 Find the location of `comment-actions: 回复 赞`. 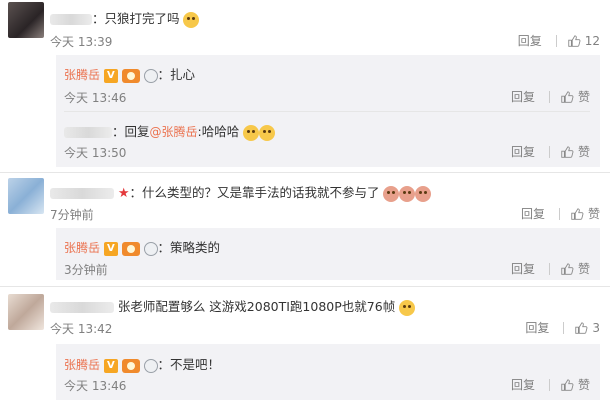

comment-actions: 回复 赞 is located at coordinates (560, 213).